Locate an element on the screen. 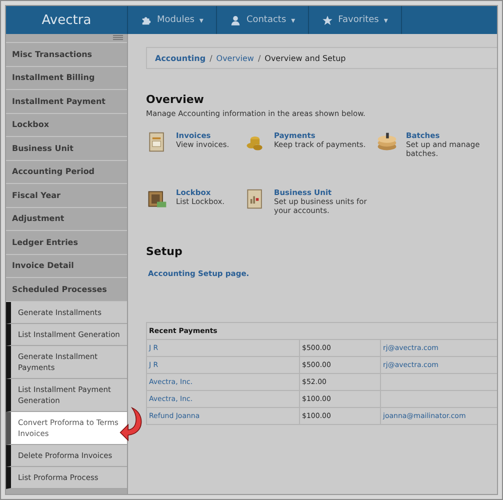 This screenshot has width=503, height=500. breadcrumb-current: Overview and Setup is located at coordinates (305, 58).